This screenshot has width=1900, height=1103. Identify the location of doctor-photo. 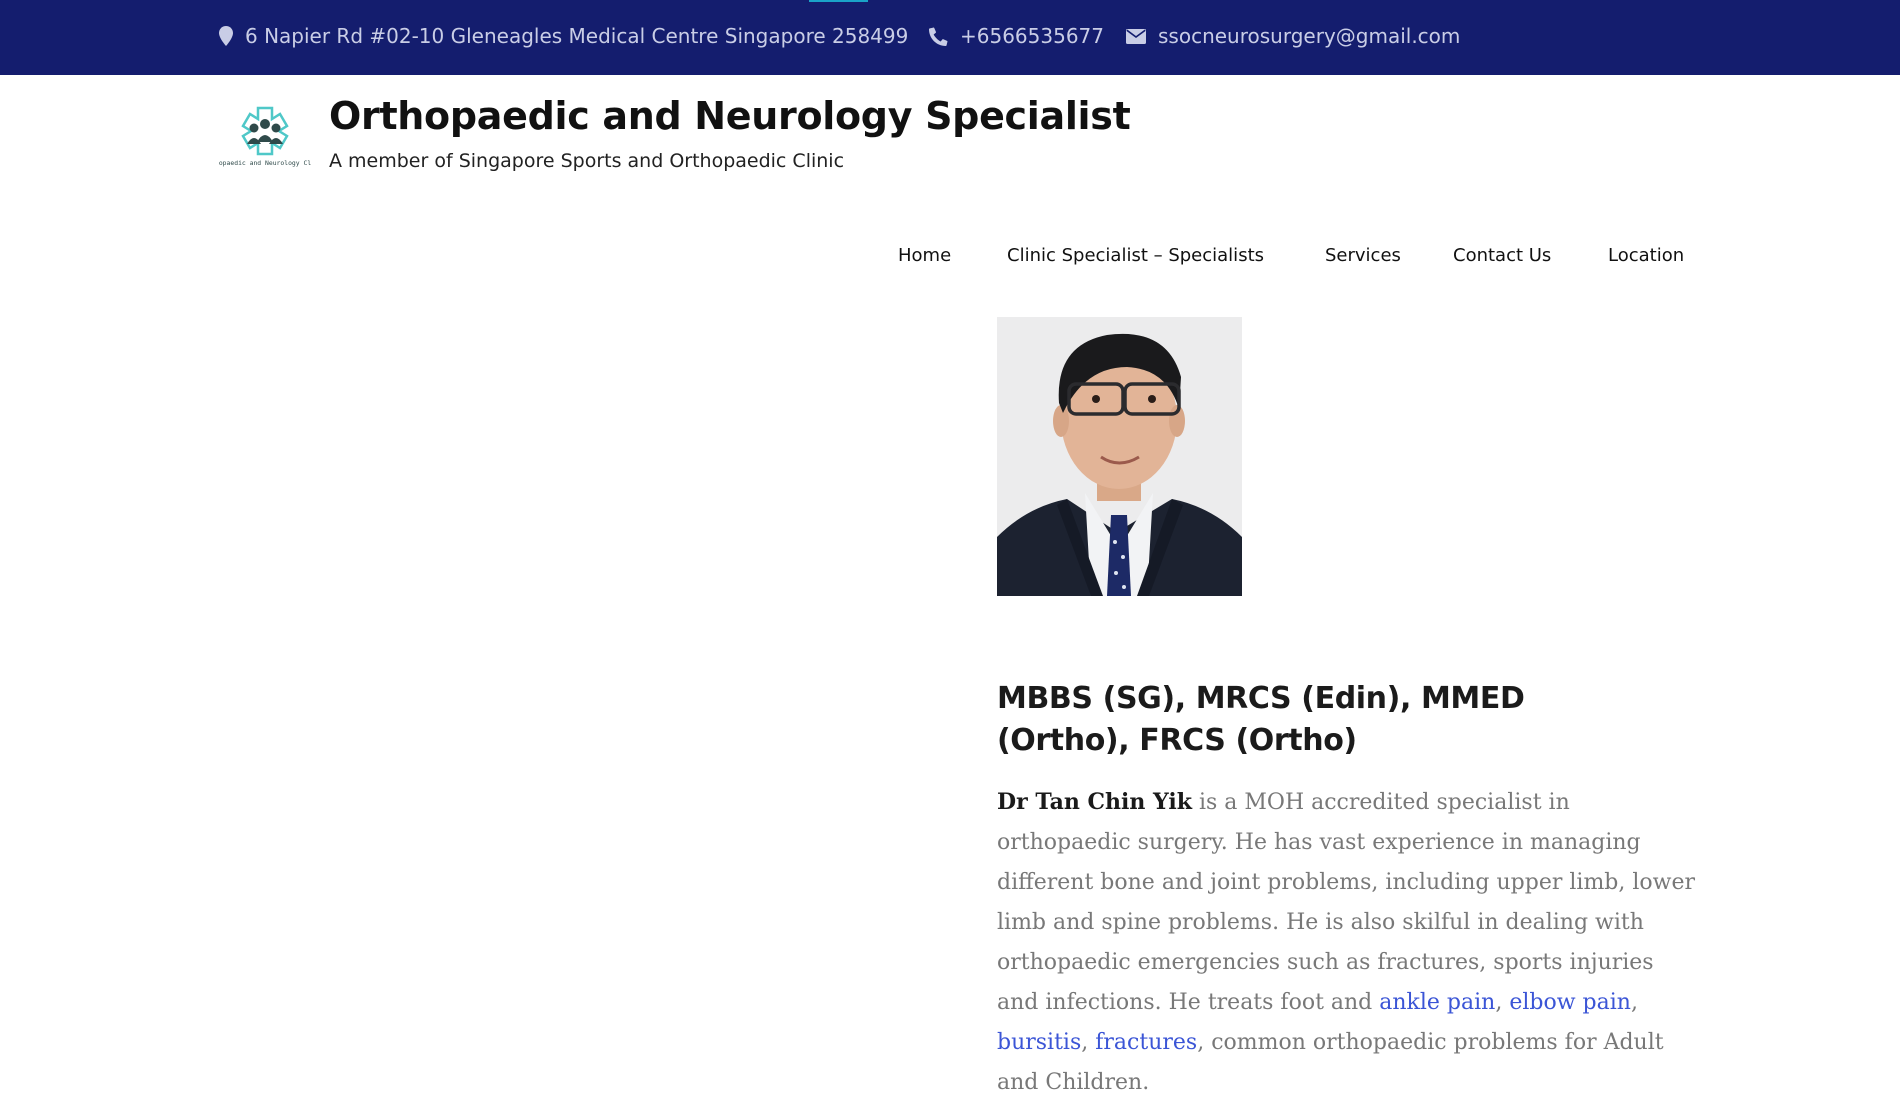
(1119, 456).